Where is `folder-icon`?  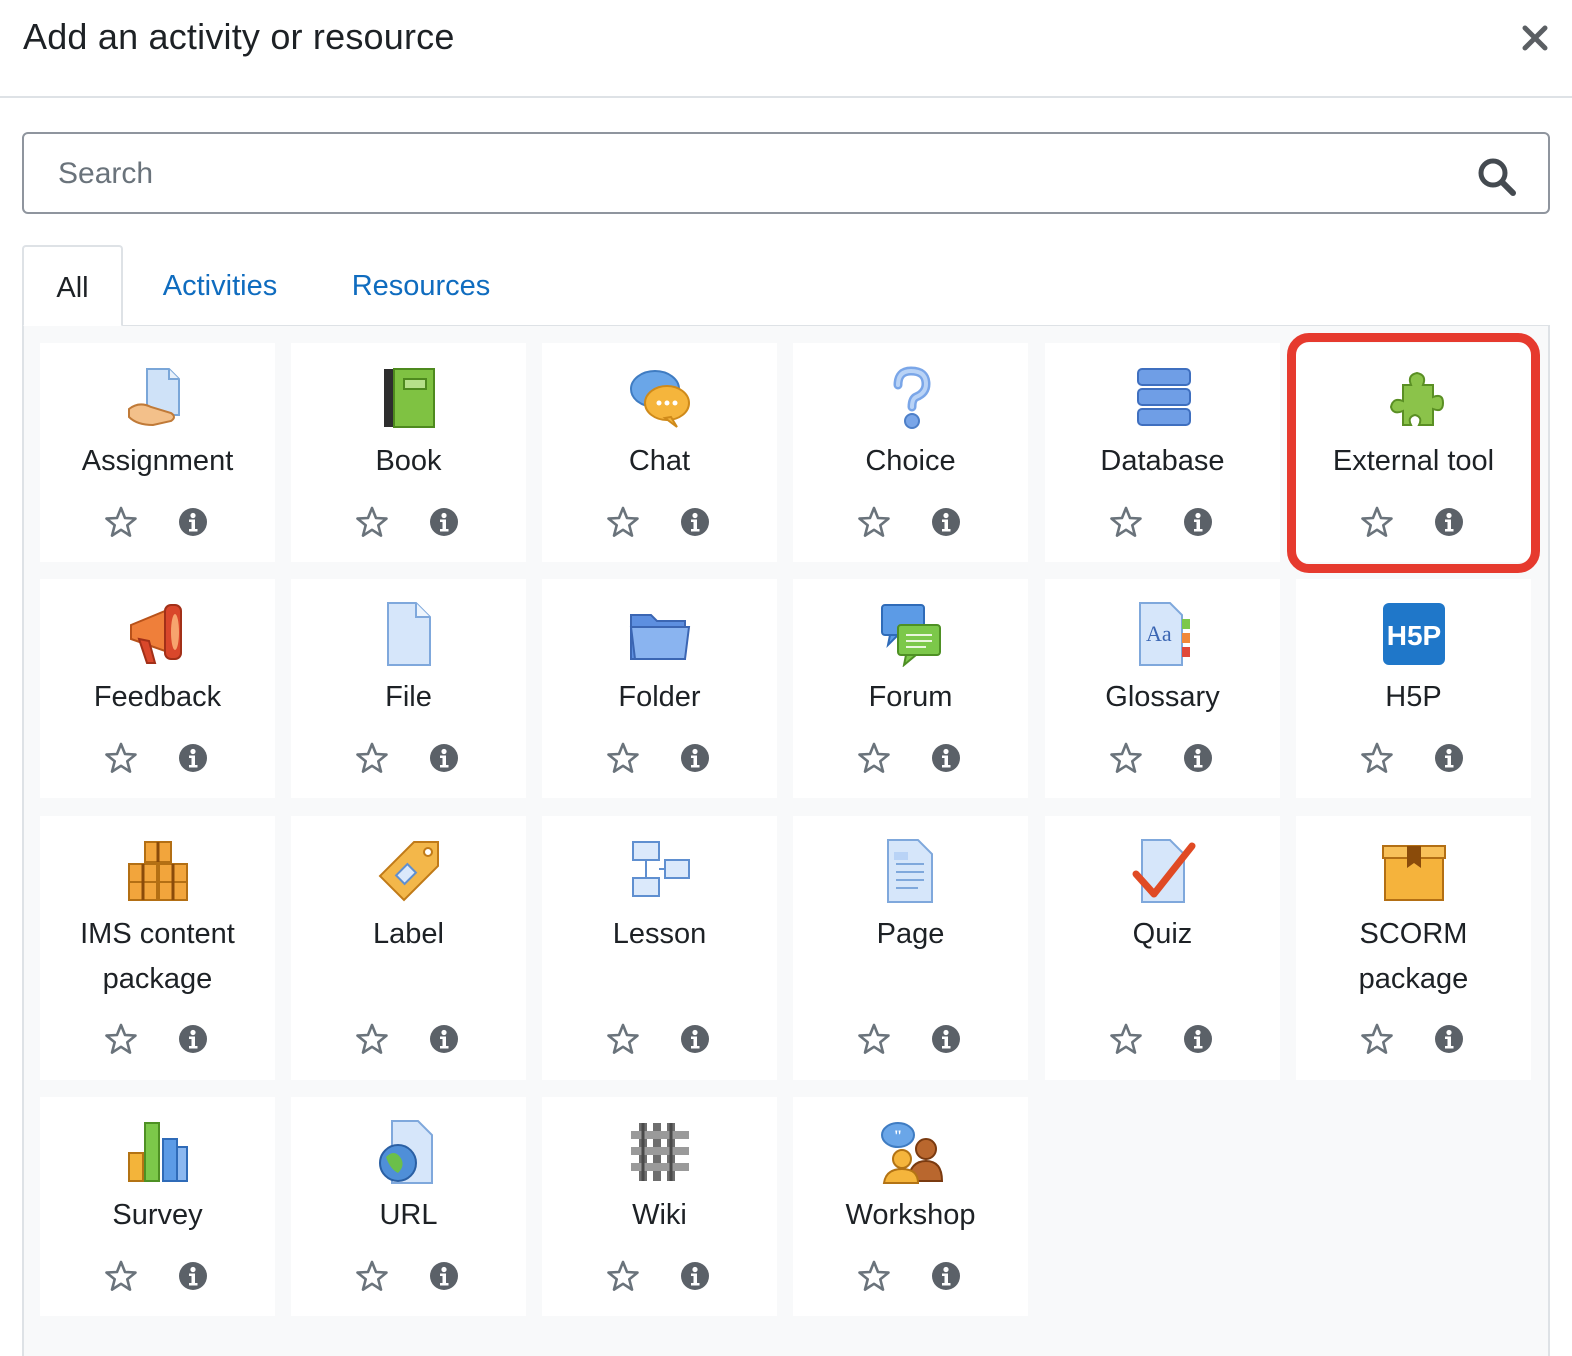 folder-icon is located at coordinates (660, 634).